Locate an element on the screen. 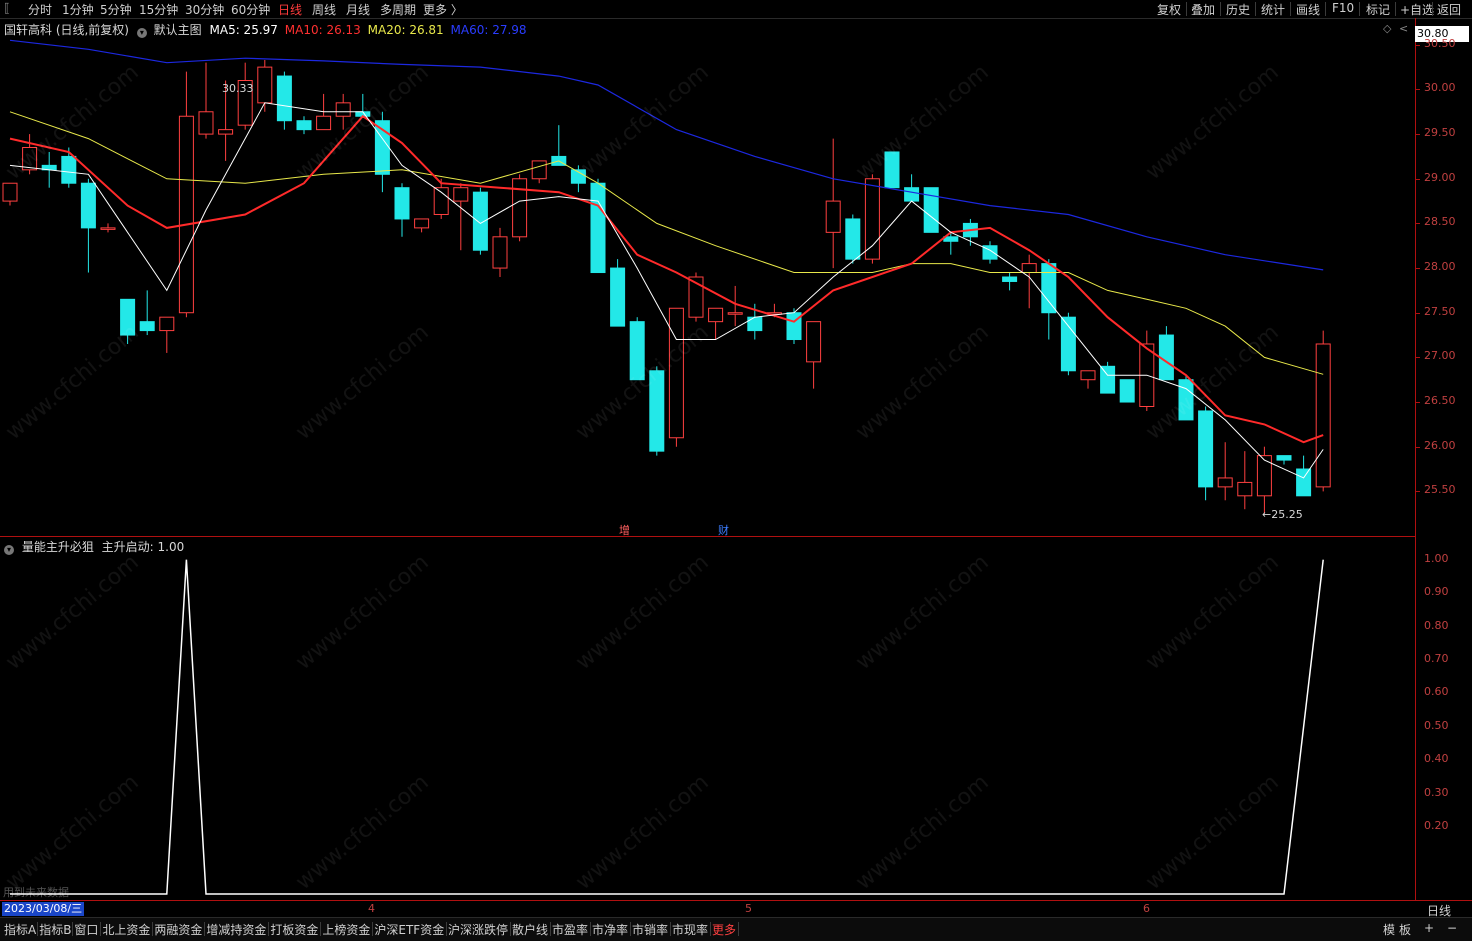 Image resolution: width=1472 pixels, height=941 pixels. bottom-tab: 市销率 is located at coordinates (650, 929).